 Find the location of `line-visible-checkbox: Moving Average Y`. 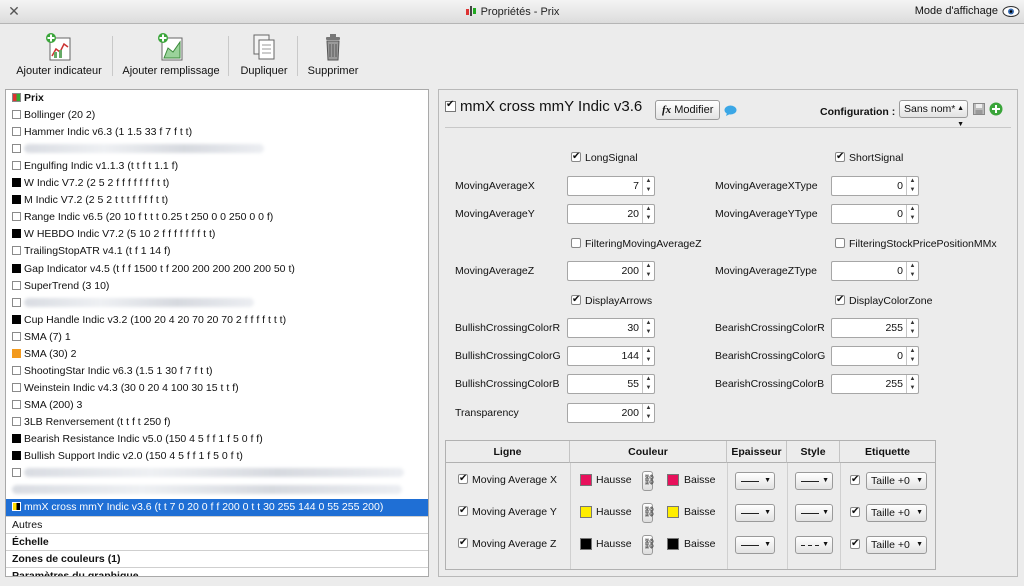

line-visible-checkbox: Moving Average Y is located at coordinates (507, 511).